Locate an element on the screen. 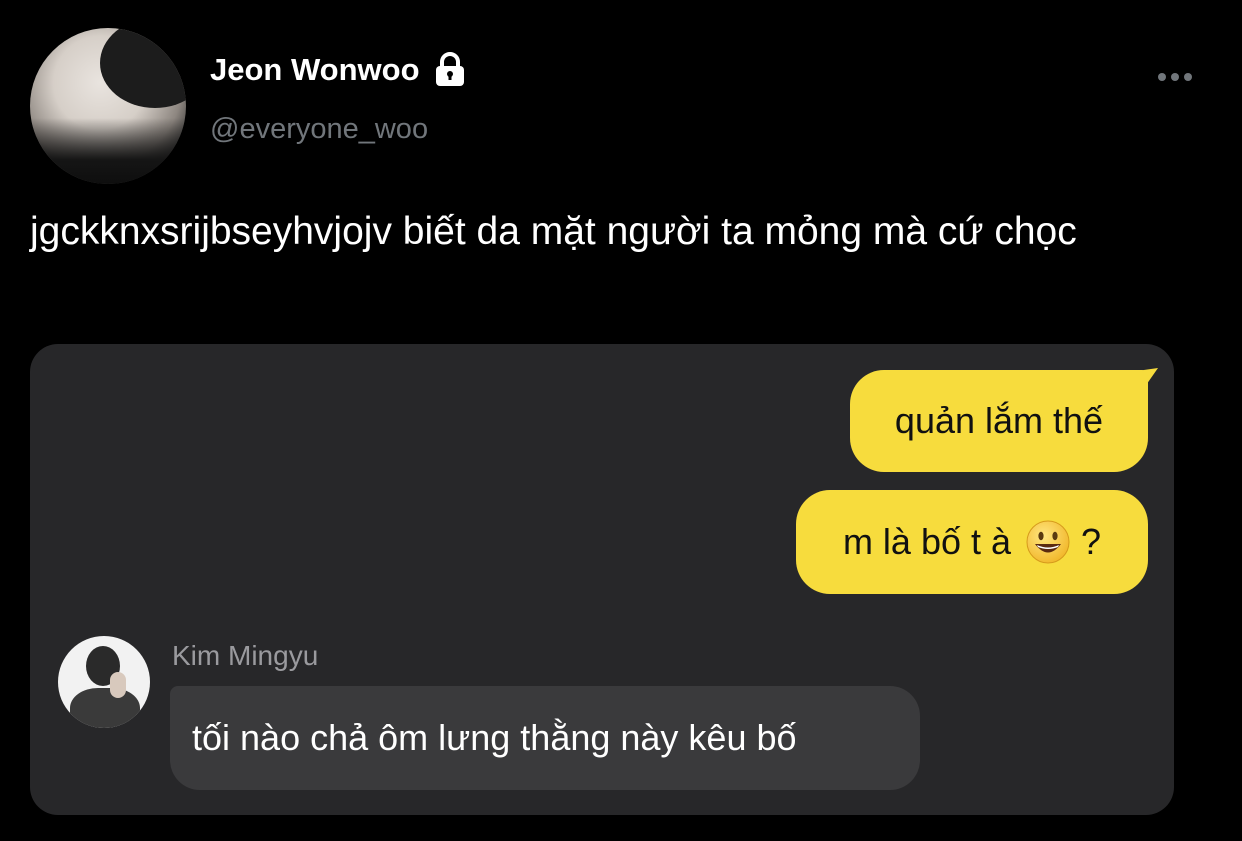 Image resolution: width=1242 pixels, height=841 pixels. grinning-face-emoji is located at coordinates (1048, 542).